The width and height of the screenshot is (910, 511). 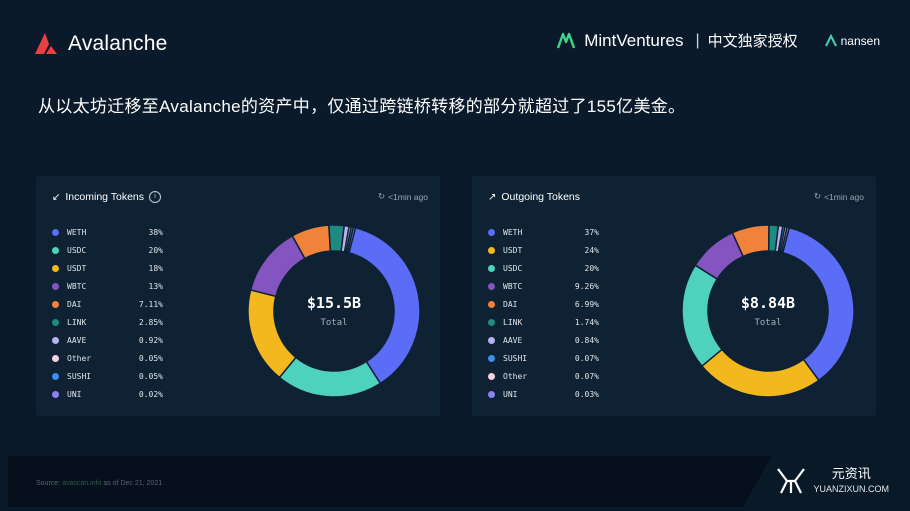 I want to click on outgoing-total-label: Total, so click(x=768, y=323).